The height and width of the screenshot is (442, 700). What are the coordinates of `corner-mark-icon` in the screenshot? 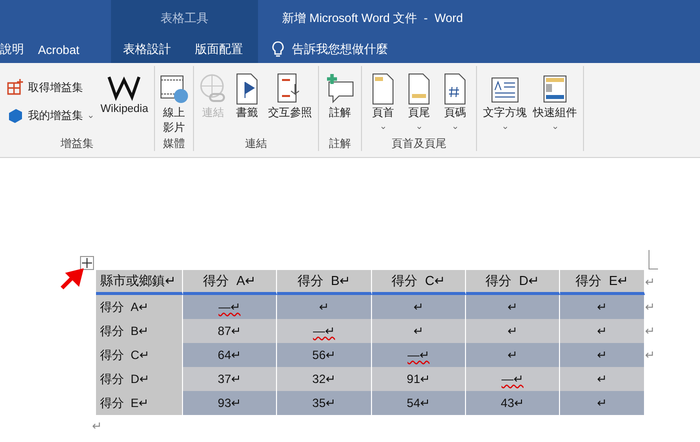 It's located at (653, 260).